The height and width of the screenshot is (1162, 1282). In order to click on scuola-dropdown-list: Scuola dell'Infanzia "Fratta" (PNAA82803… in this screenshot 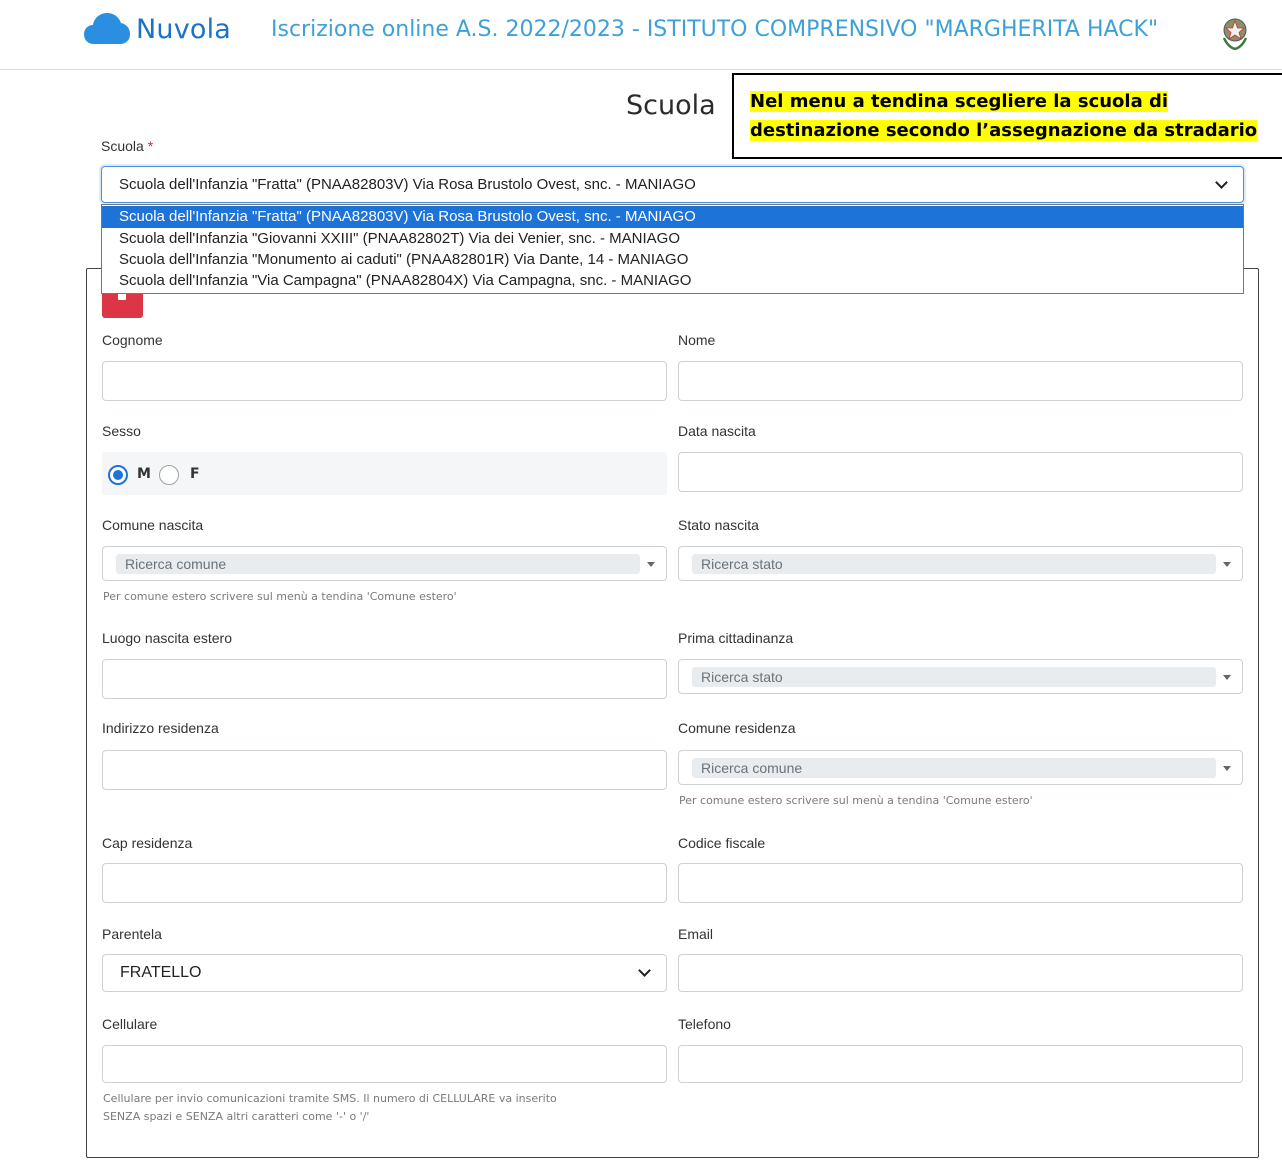, I will do `click(672, 249)`.